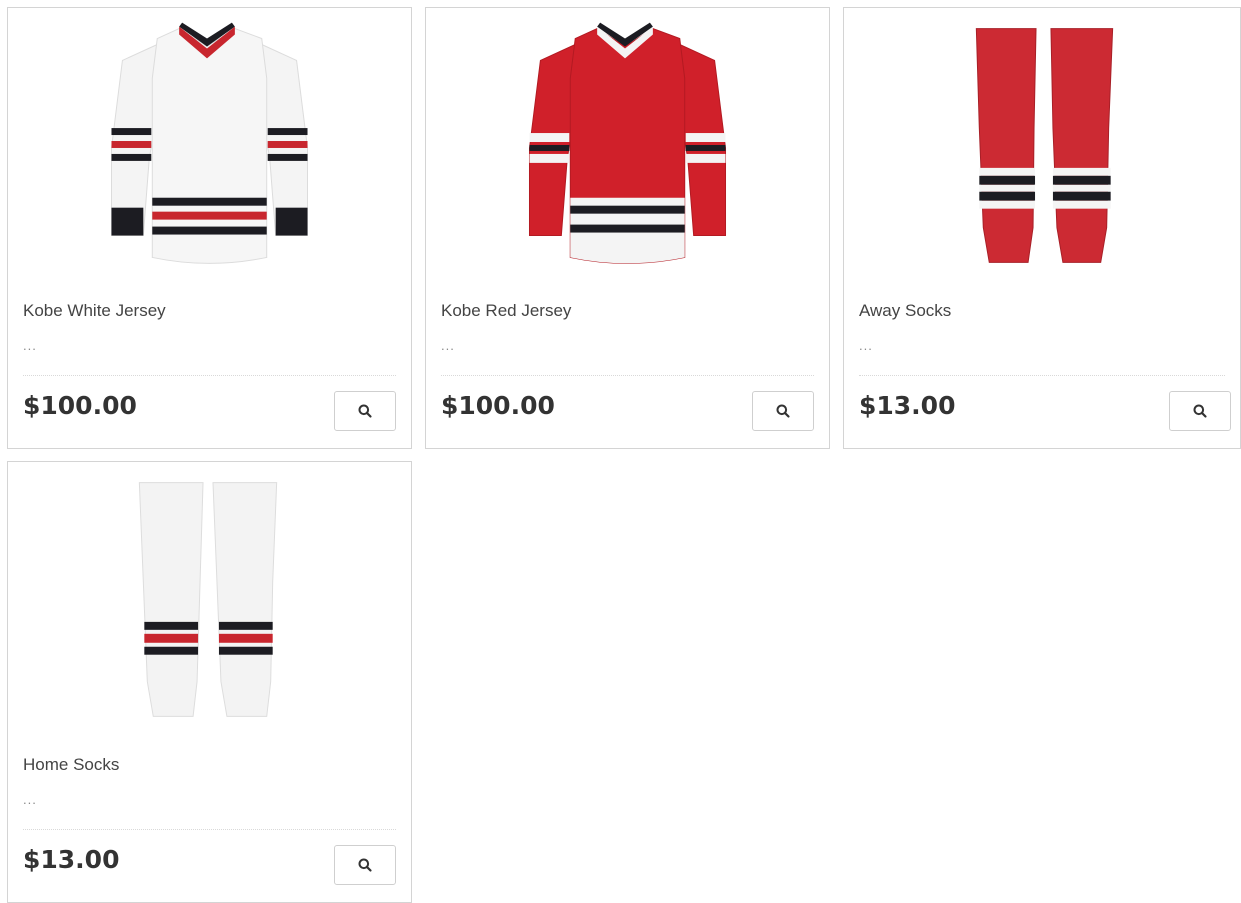  What do you see at coordinates (905, 311) in the screenshot?
I see `product-name: Away Socks` at bounding box center [905, 311].